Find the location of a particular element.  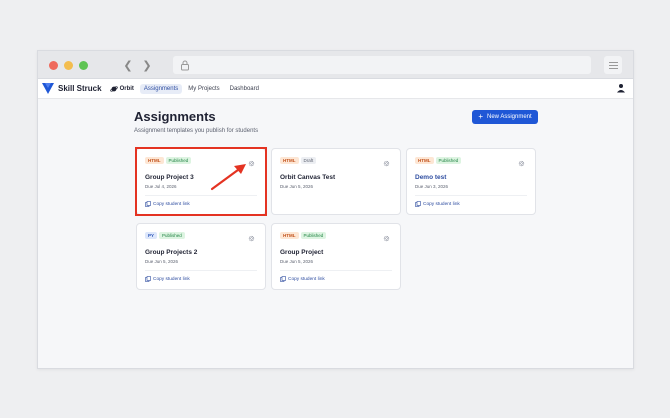

brand: Skill Struck is located at coordinates (72, 88).